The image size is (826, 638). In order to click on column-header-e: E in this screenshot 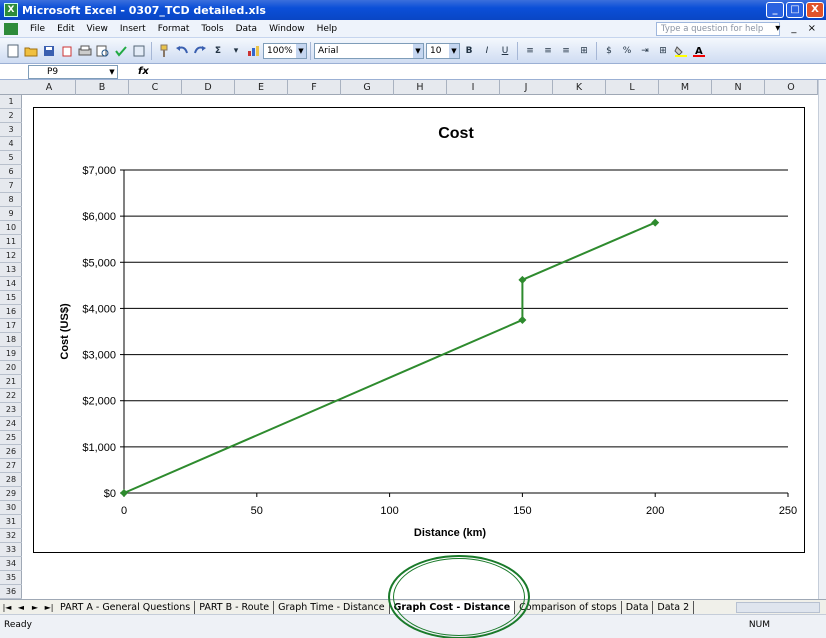, I will do `click(261, 87)`.